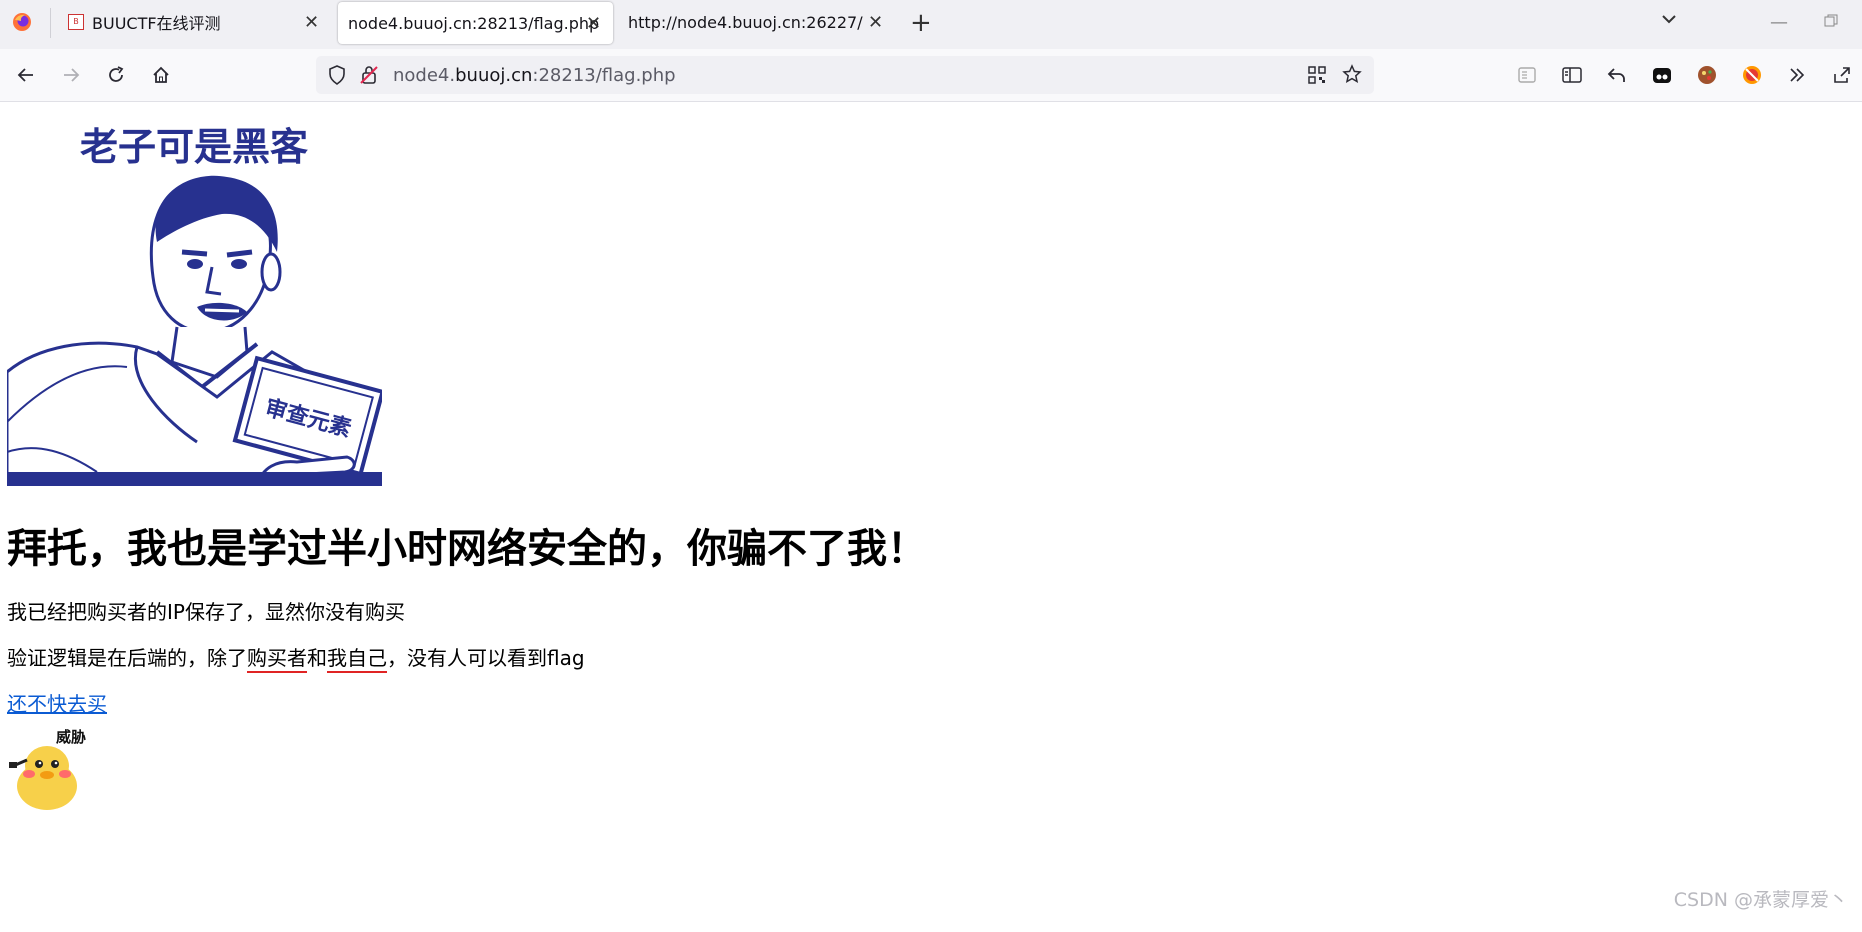  What do you see at coordinates (116, 75) in the screenshot?
I see `reload-icon` at bounding box center [116, 75].